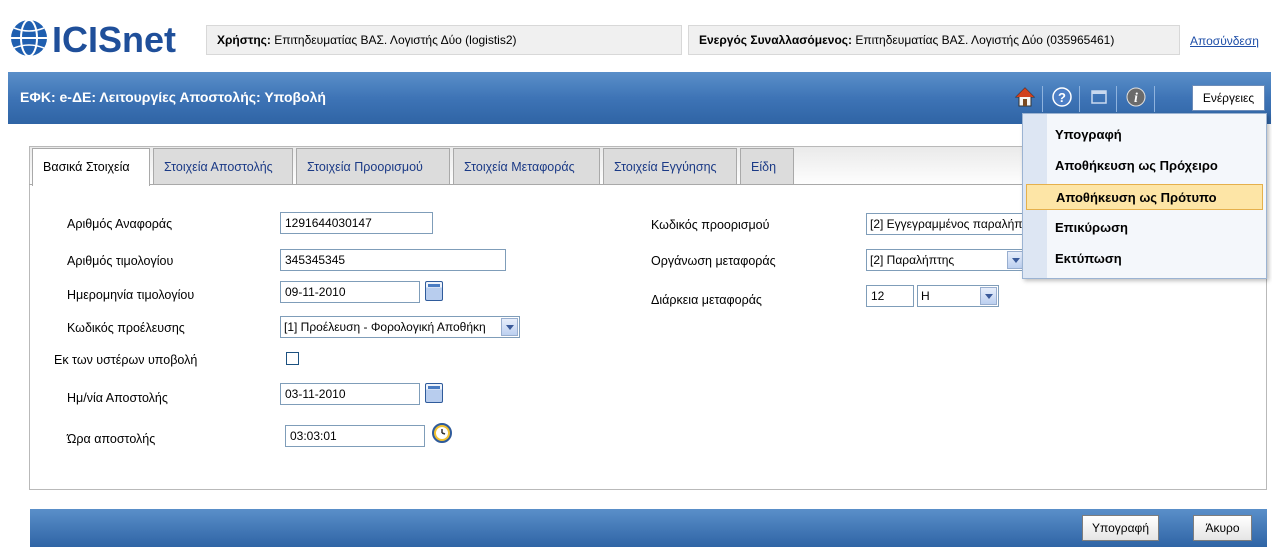 This screenshot has height=557, width=1272. What do you see at coordinates (292, 358) in the screenshot?
I see `deferred-submission-checkbox` at bounding box center [292, 358].